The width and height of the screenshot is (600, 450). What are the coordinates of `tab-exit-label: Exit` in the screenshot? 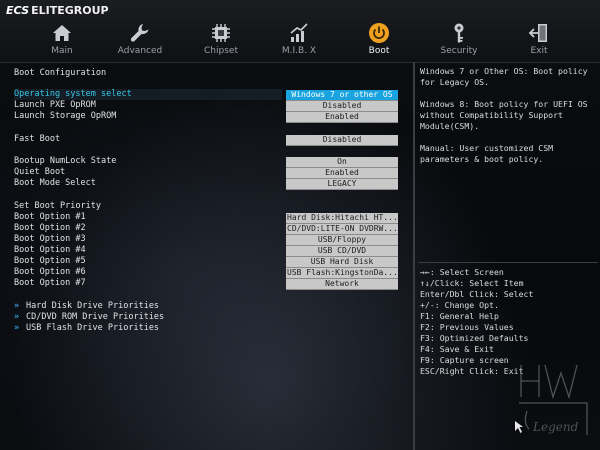 It's located at (539, 51).